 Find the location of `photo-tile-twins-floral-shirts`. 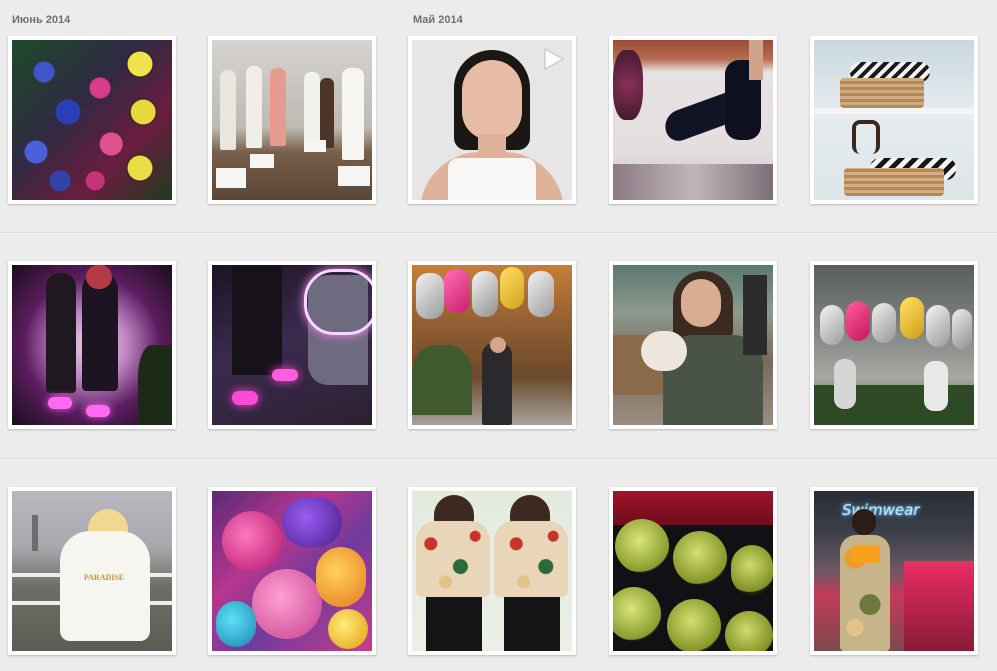

photo-tile-twins-floral-shirts is located at coordinates (492, 571).